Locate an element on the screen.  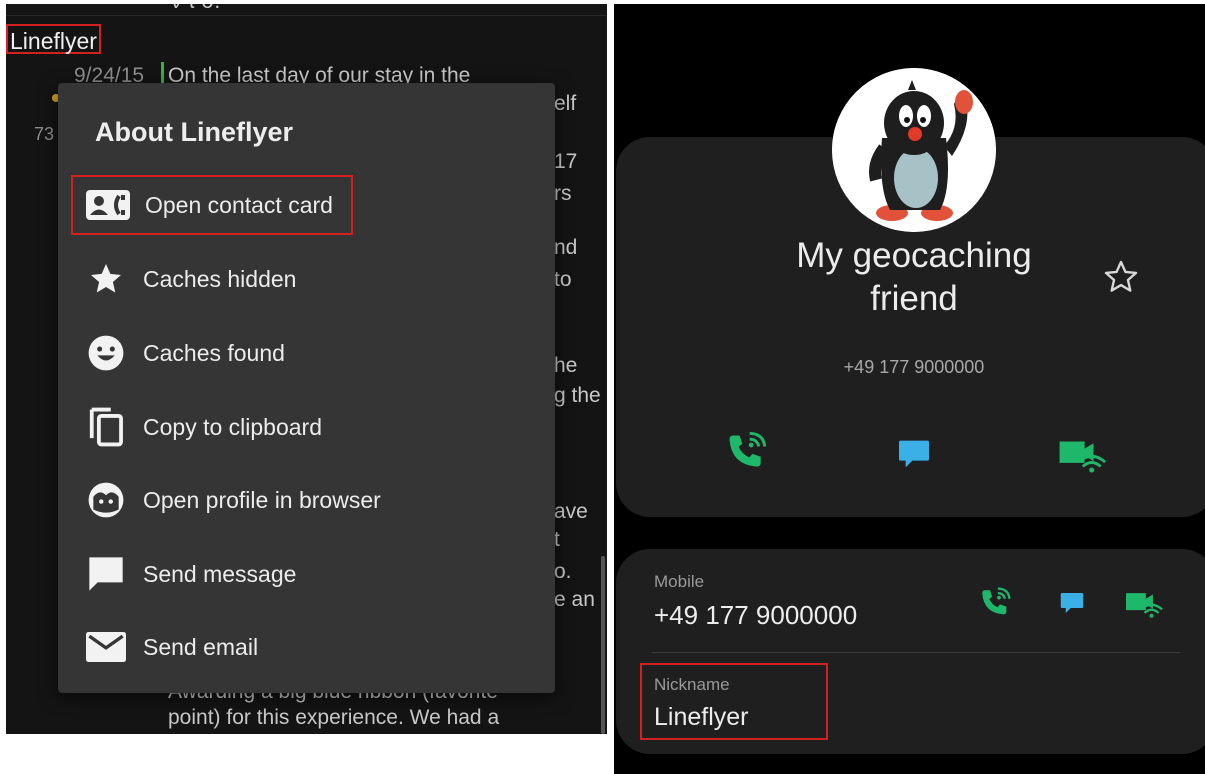
log-author-name: Lineflyer is located at coordinates (53, 39).